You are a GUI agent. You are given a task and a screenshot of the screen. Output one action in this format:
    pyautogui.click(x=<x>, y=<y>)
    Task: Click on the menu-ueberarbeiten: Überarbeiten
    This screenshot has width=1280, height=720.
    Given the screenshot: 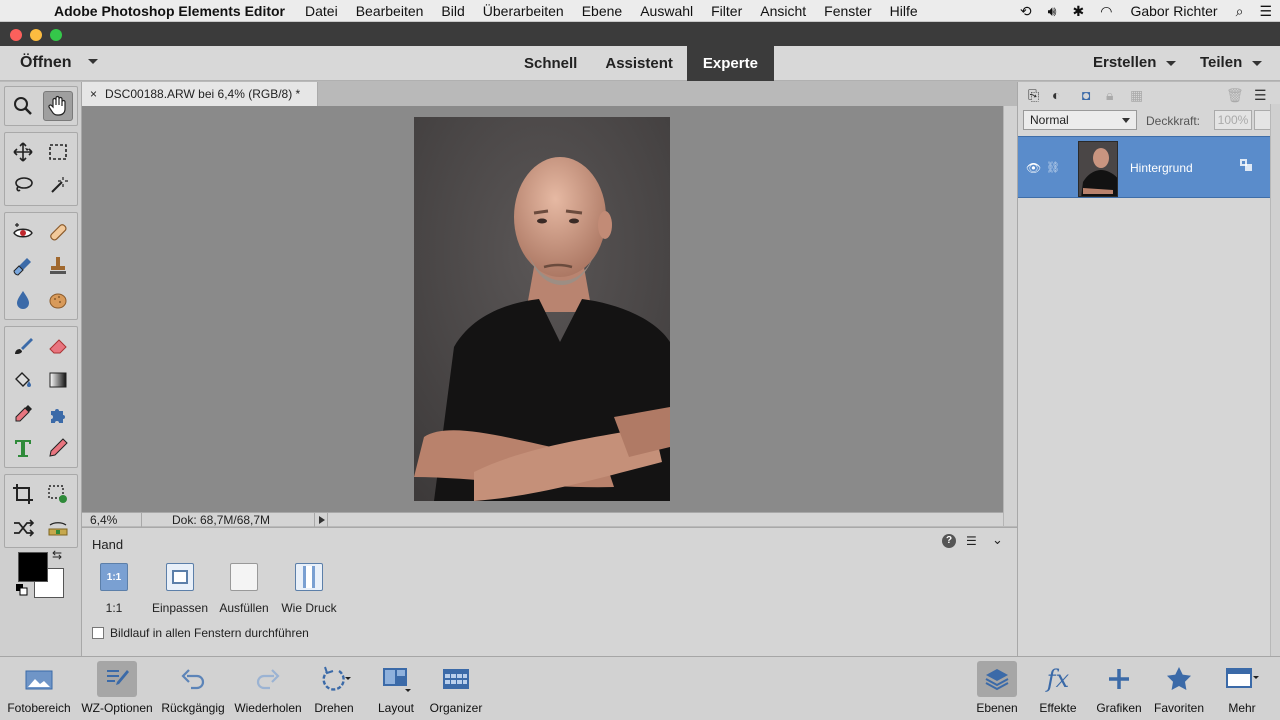 What is the action you would take?
    pyautogui.click(x=523, y=11)
    